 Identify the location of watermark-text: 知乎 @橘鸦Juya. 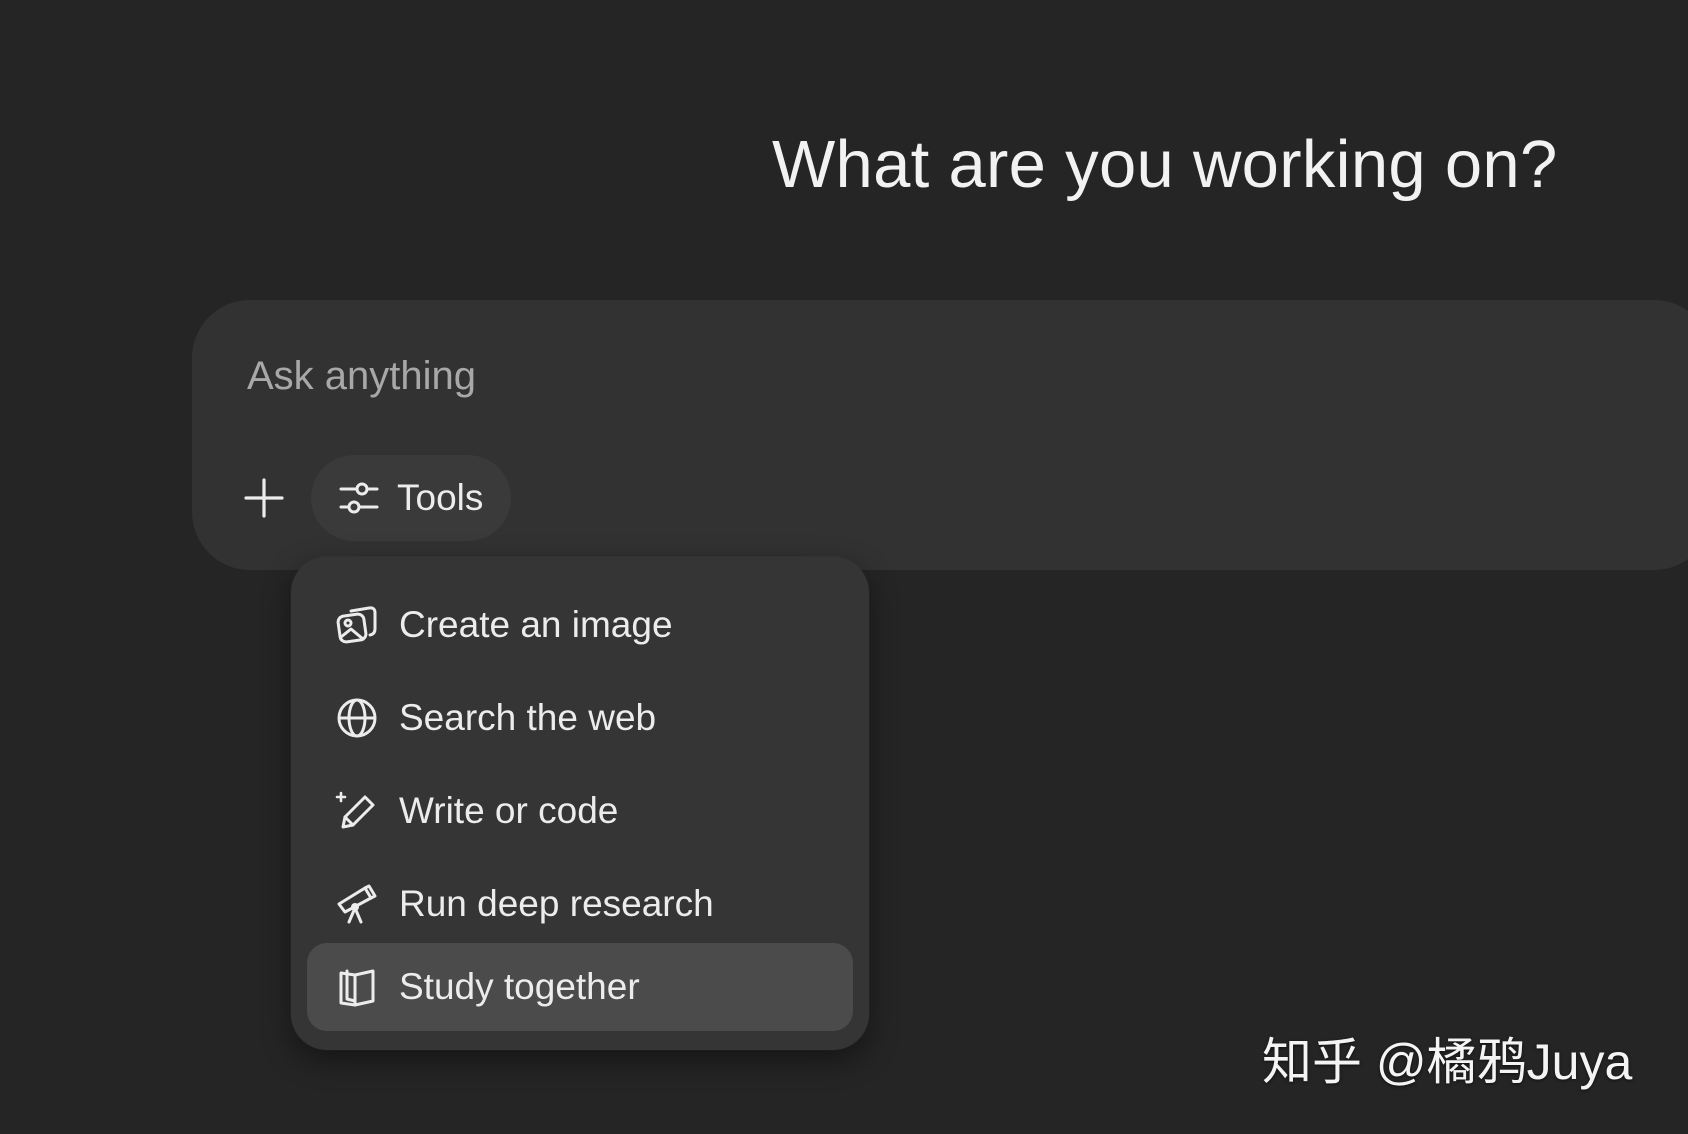
(1447, 1062).